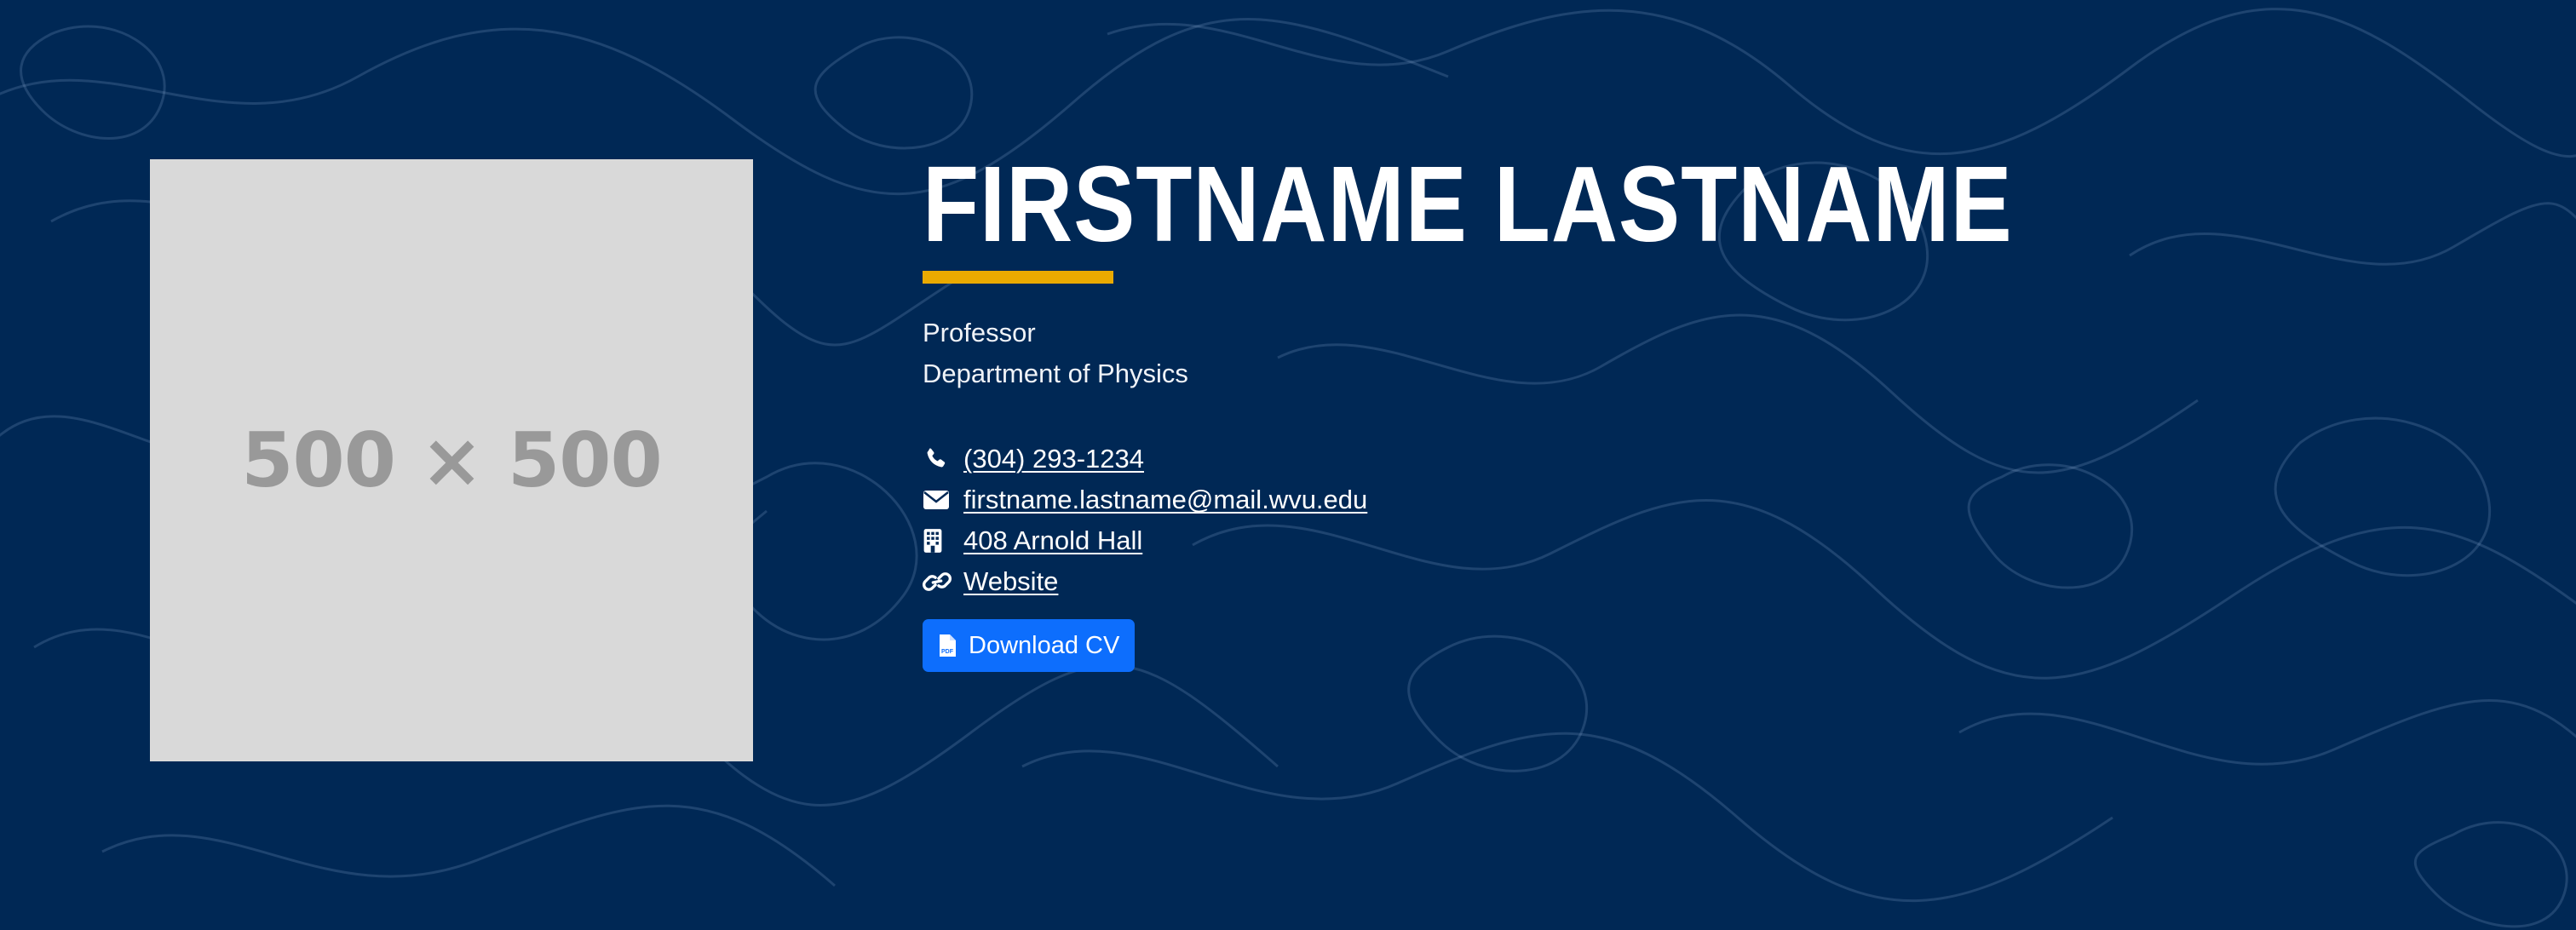  What do you see at coordinates (1053, 540) in the screenshot?
I see `office-link: 408 Arnold Hall` at bounding box center [1053, 540].